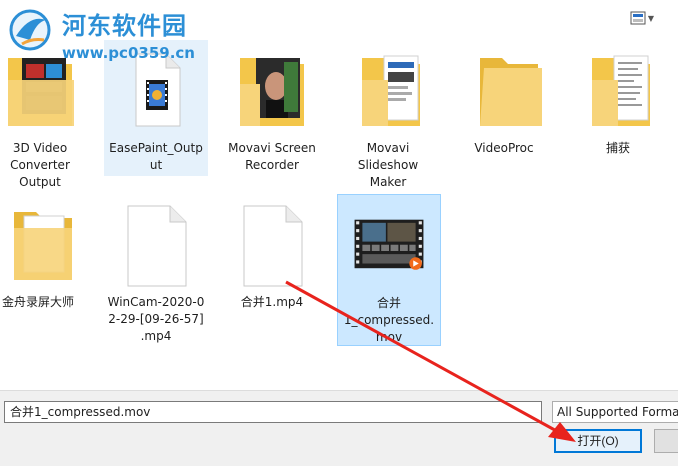  I want to click on change-view-button: ▼, so click(642, 18).